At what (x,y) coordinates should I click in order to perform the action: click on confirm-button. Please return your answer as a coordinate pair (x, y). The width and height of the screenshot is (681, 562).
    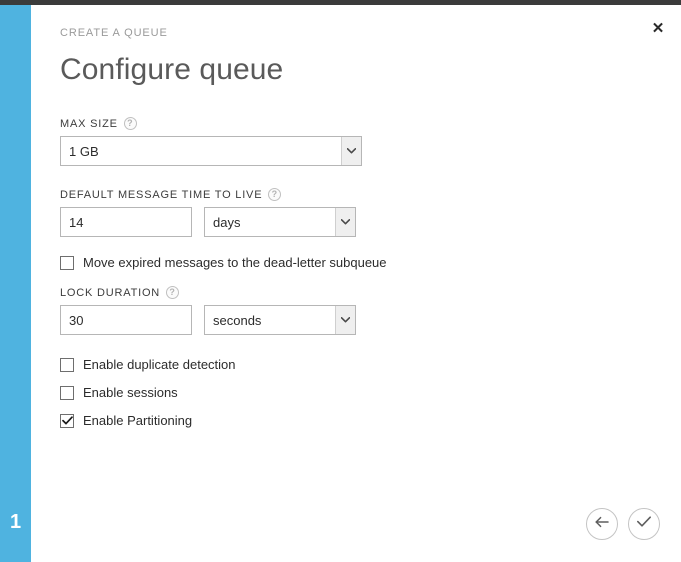
    Looking at the image, I should click on (644, 524).